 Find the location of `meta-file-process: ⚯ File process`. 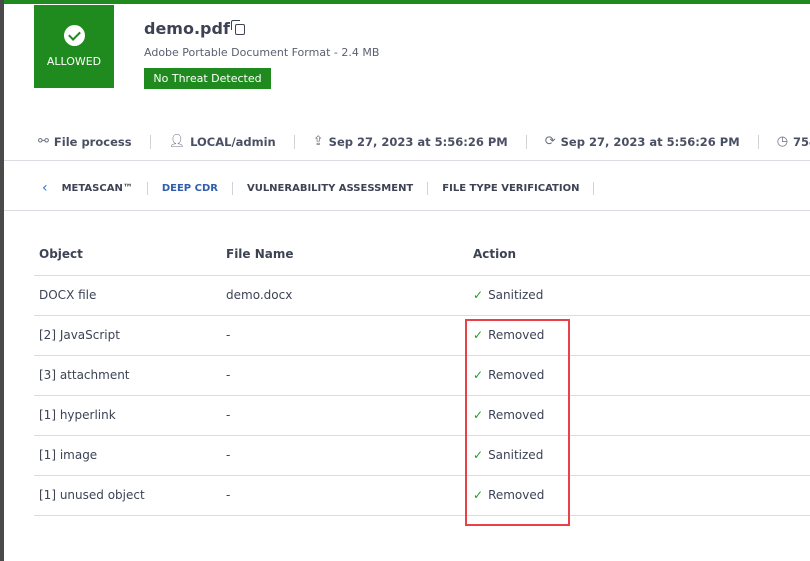

meta-file-process: ⚯ File process is located at coordinates (85, 141).